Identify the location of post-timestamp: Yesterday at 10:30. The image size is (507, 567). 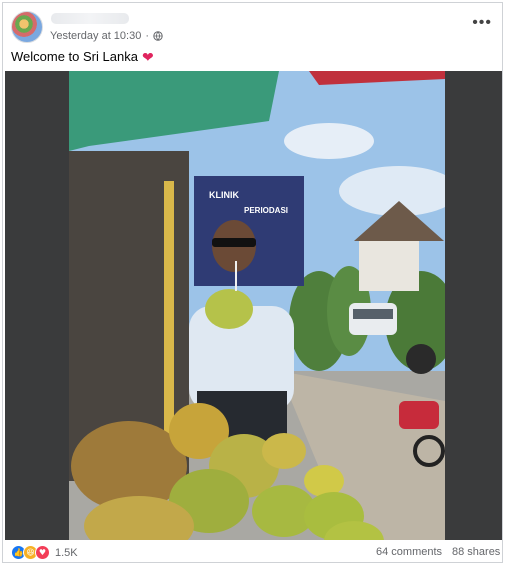
(95, 36).